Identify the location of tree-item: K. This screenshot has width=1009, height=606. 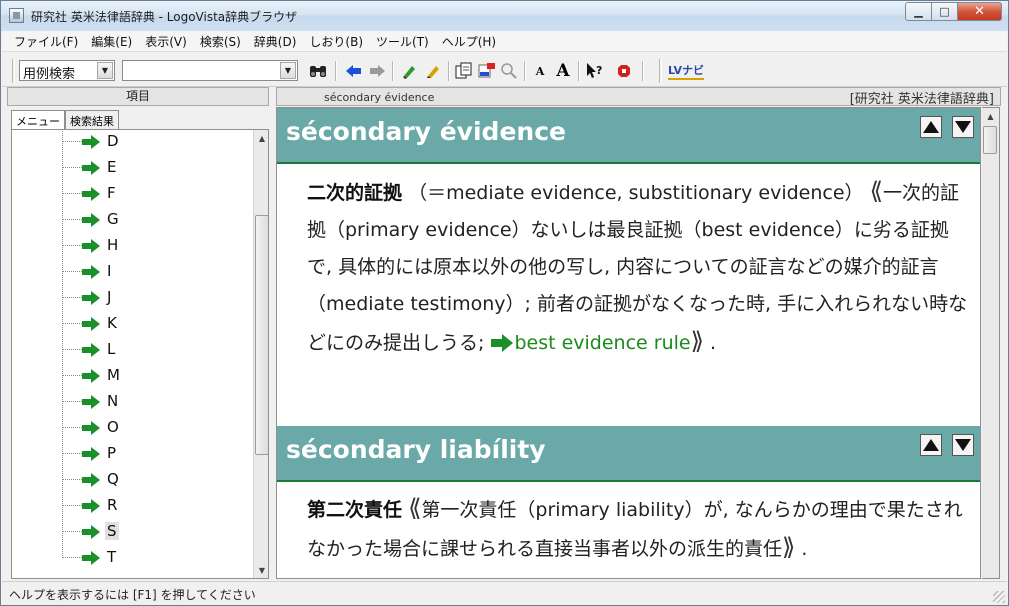
(132, 317).